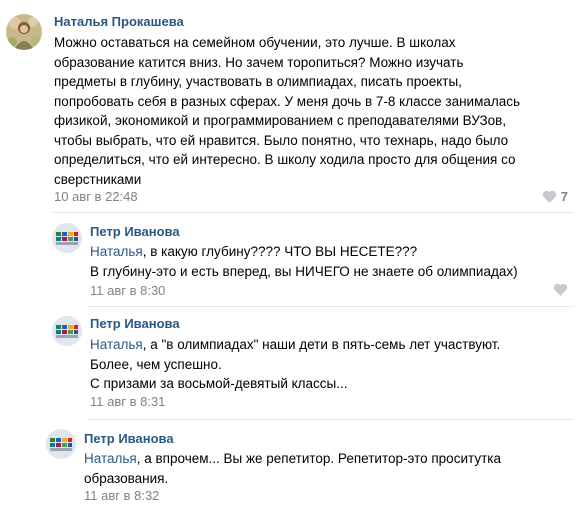  What do you see at coordinates (127, 290) in the screenshot?
I see `reply-date: 11 авг в 8:30` at bounding box center [127, 290].